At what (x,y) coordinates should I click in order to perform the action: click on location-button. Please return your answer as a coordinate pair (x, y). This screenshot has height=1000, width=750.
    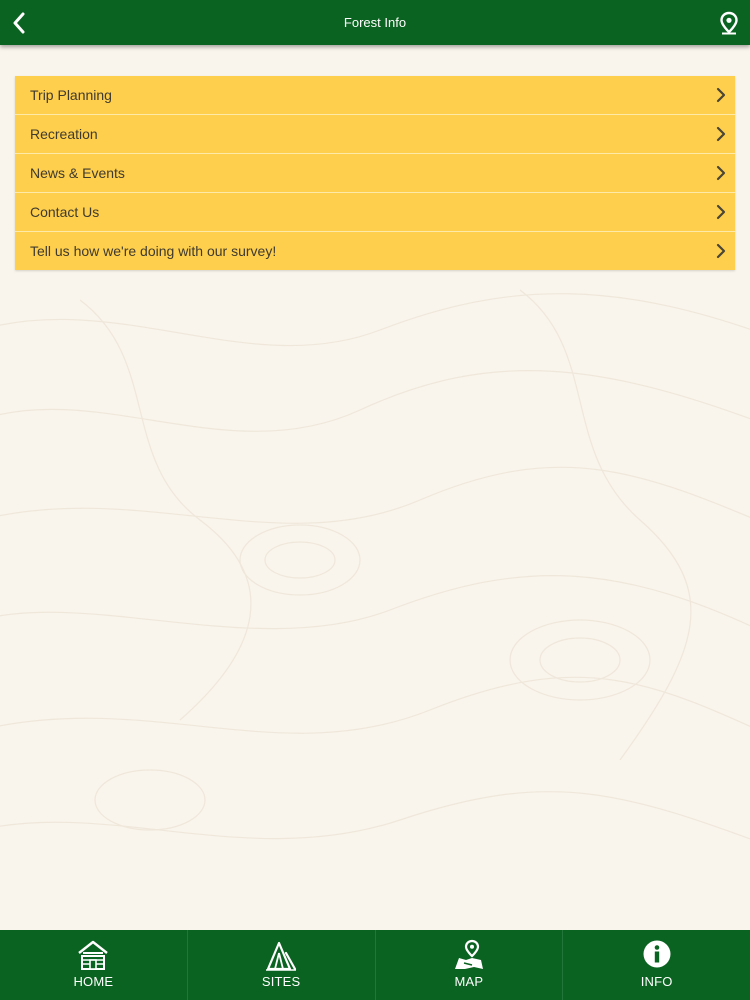
    Looking at the image, I should click on (729, 22).